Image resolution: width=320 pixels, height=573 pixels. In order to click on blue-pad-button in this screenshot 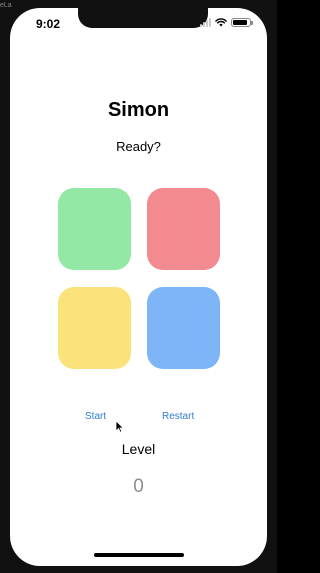, I will do `click(183, 328)`.